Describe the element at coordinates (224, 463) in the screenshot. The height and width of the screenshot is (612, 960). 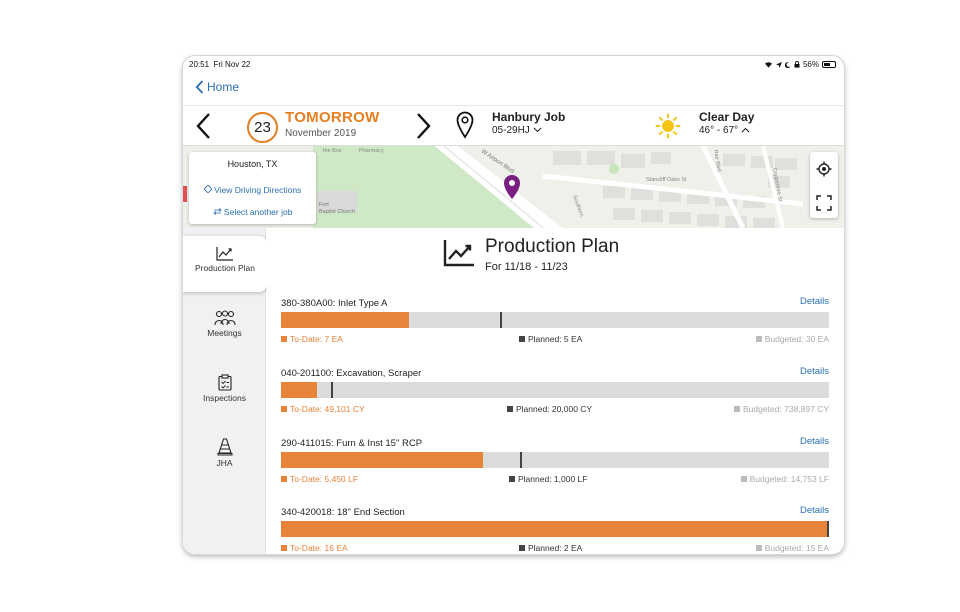
I see `sidebar-item-label: JHA` at that location.